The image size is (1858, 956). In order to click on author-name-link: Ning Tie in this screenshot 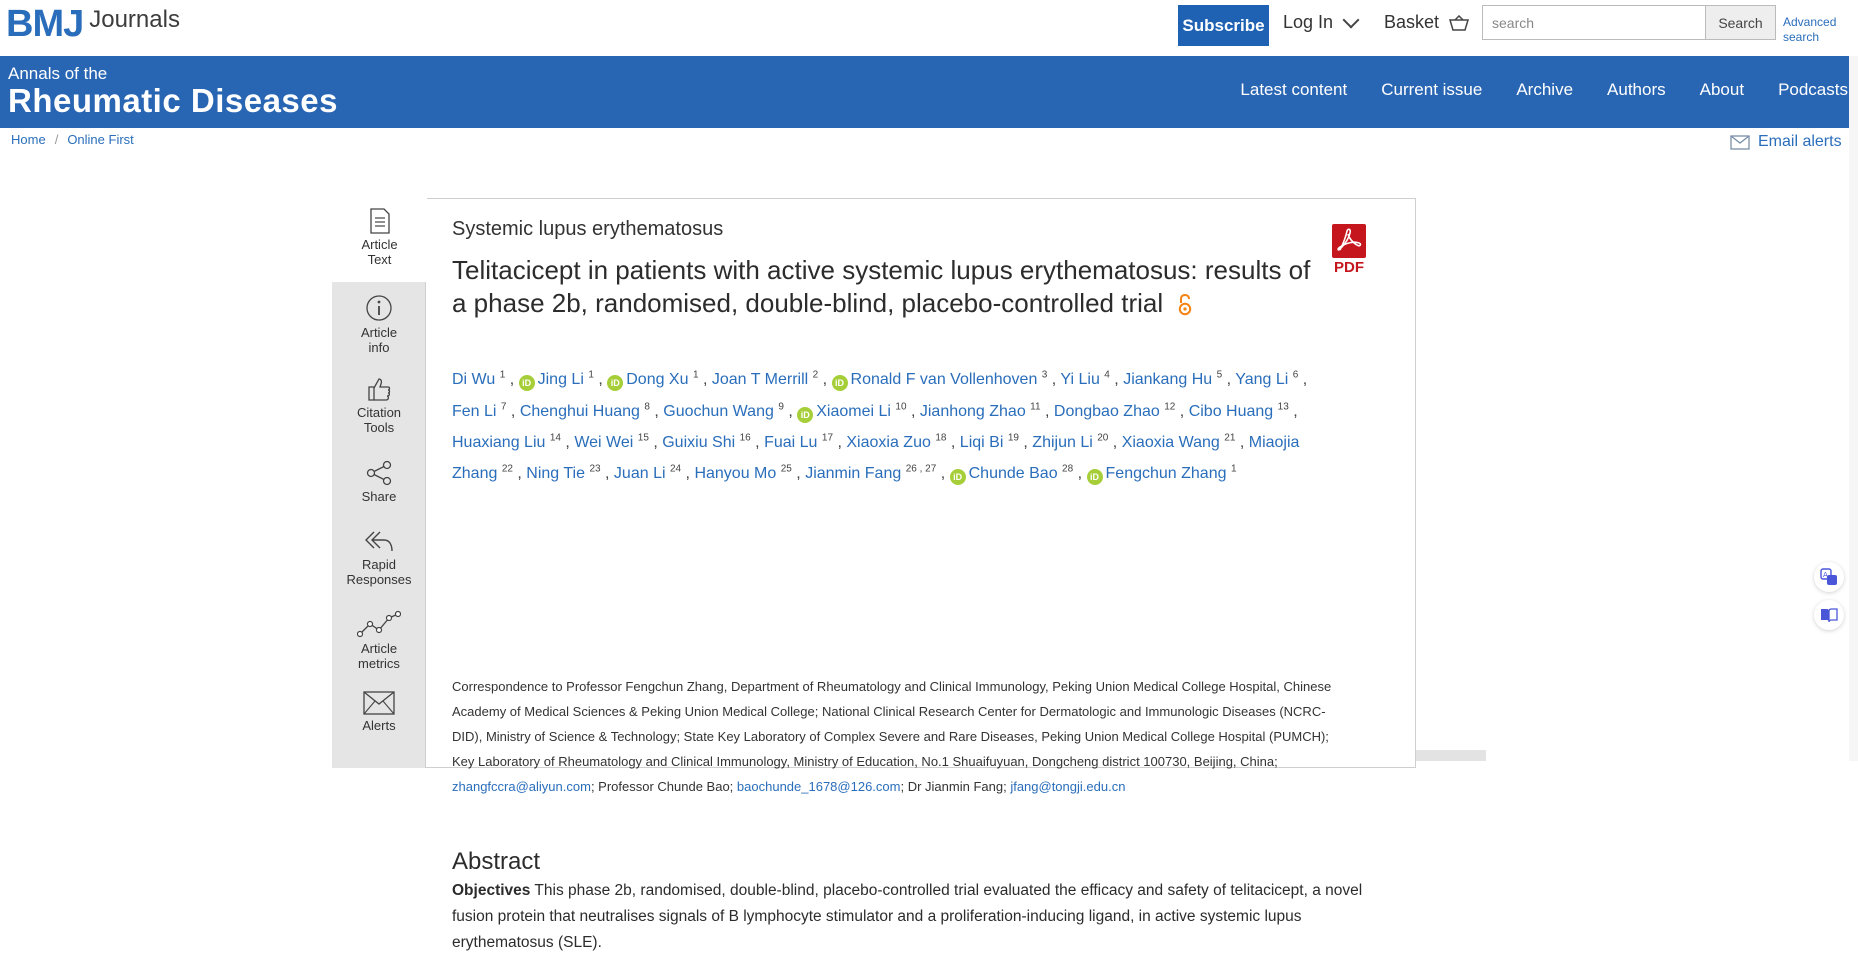, I will do `click(555, 473)`.